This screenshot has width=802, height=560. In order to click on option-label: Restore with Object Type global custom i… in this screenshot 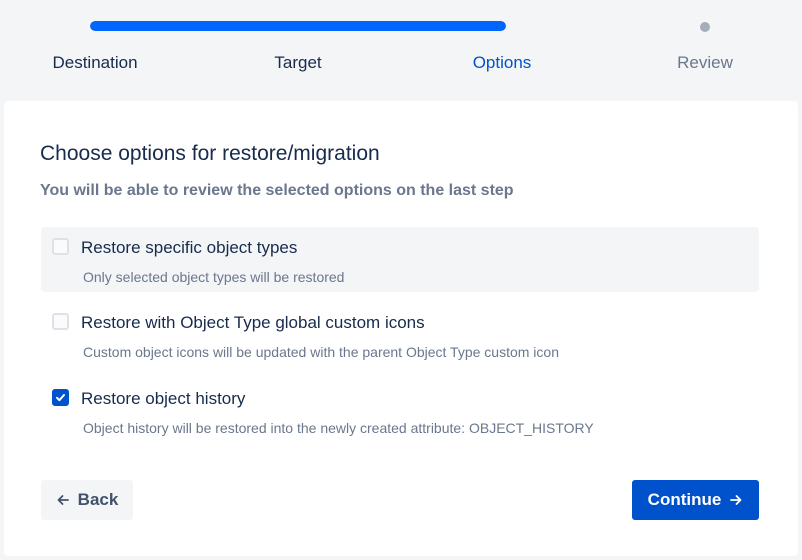, I will do `click(253, 322)`.